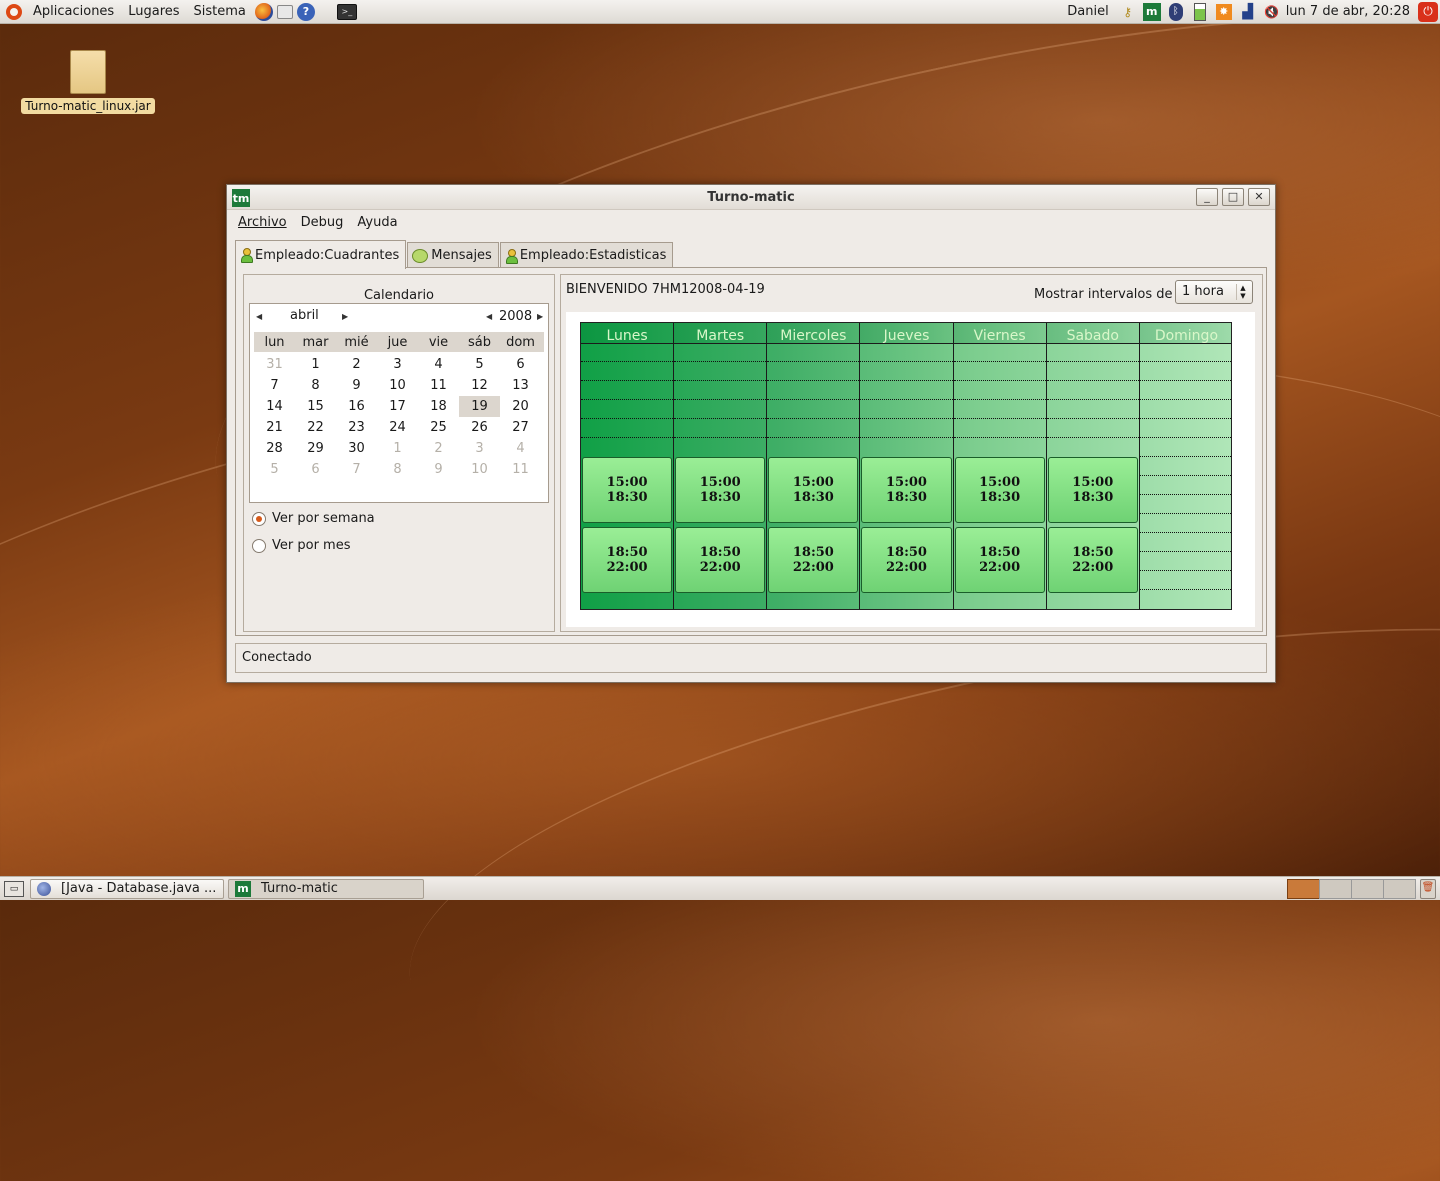  What do you see at coordinates (1428, 11) in the screenshot?
I see `power-icon: ⏻` at bounding box center [1428, 11].